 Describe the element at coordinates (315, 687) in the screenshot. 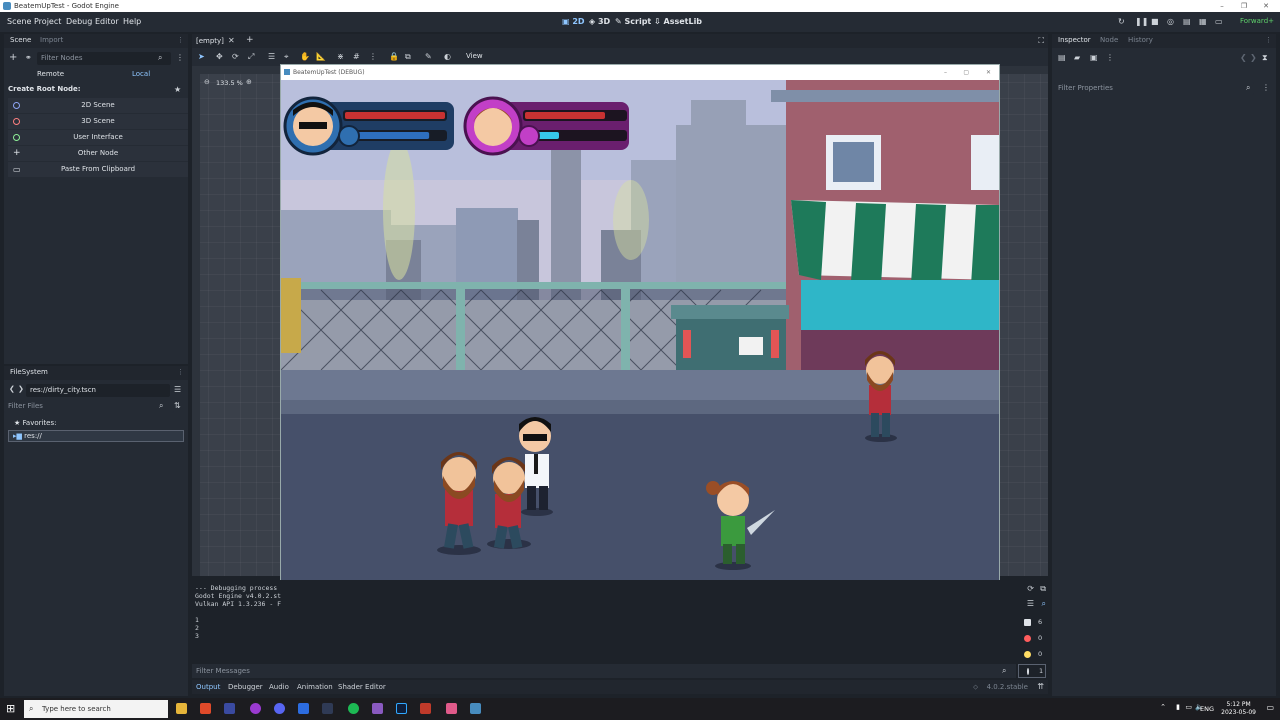

I see `tab-animation: Animation` at that location.